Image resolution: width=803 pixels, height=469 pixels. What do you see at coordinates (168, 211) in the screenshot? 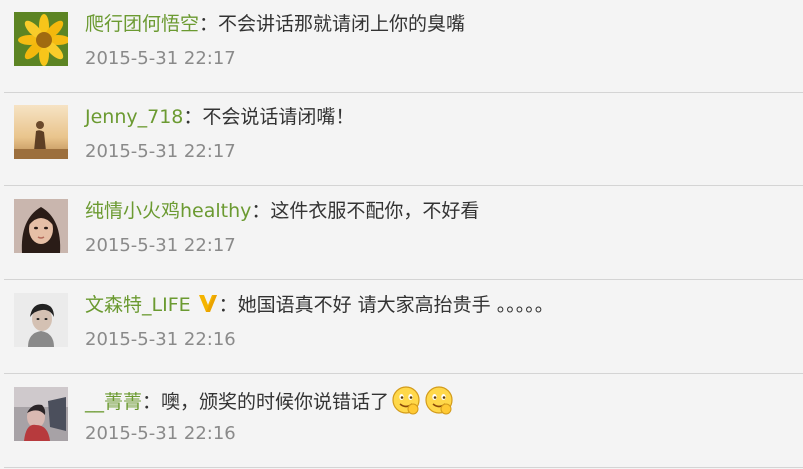
I see `username-link: 纯情小火鸡healthy` at bounding box center [168, 211].